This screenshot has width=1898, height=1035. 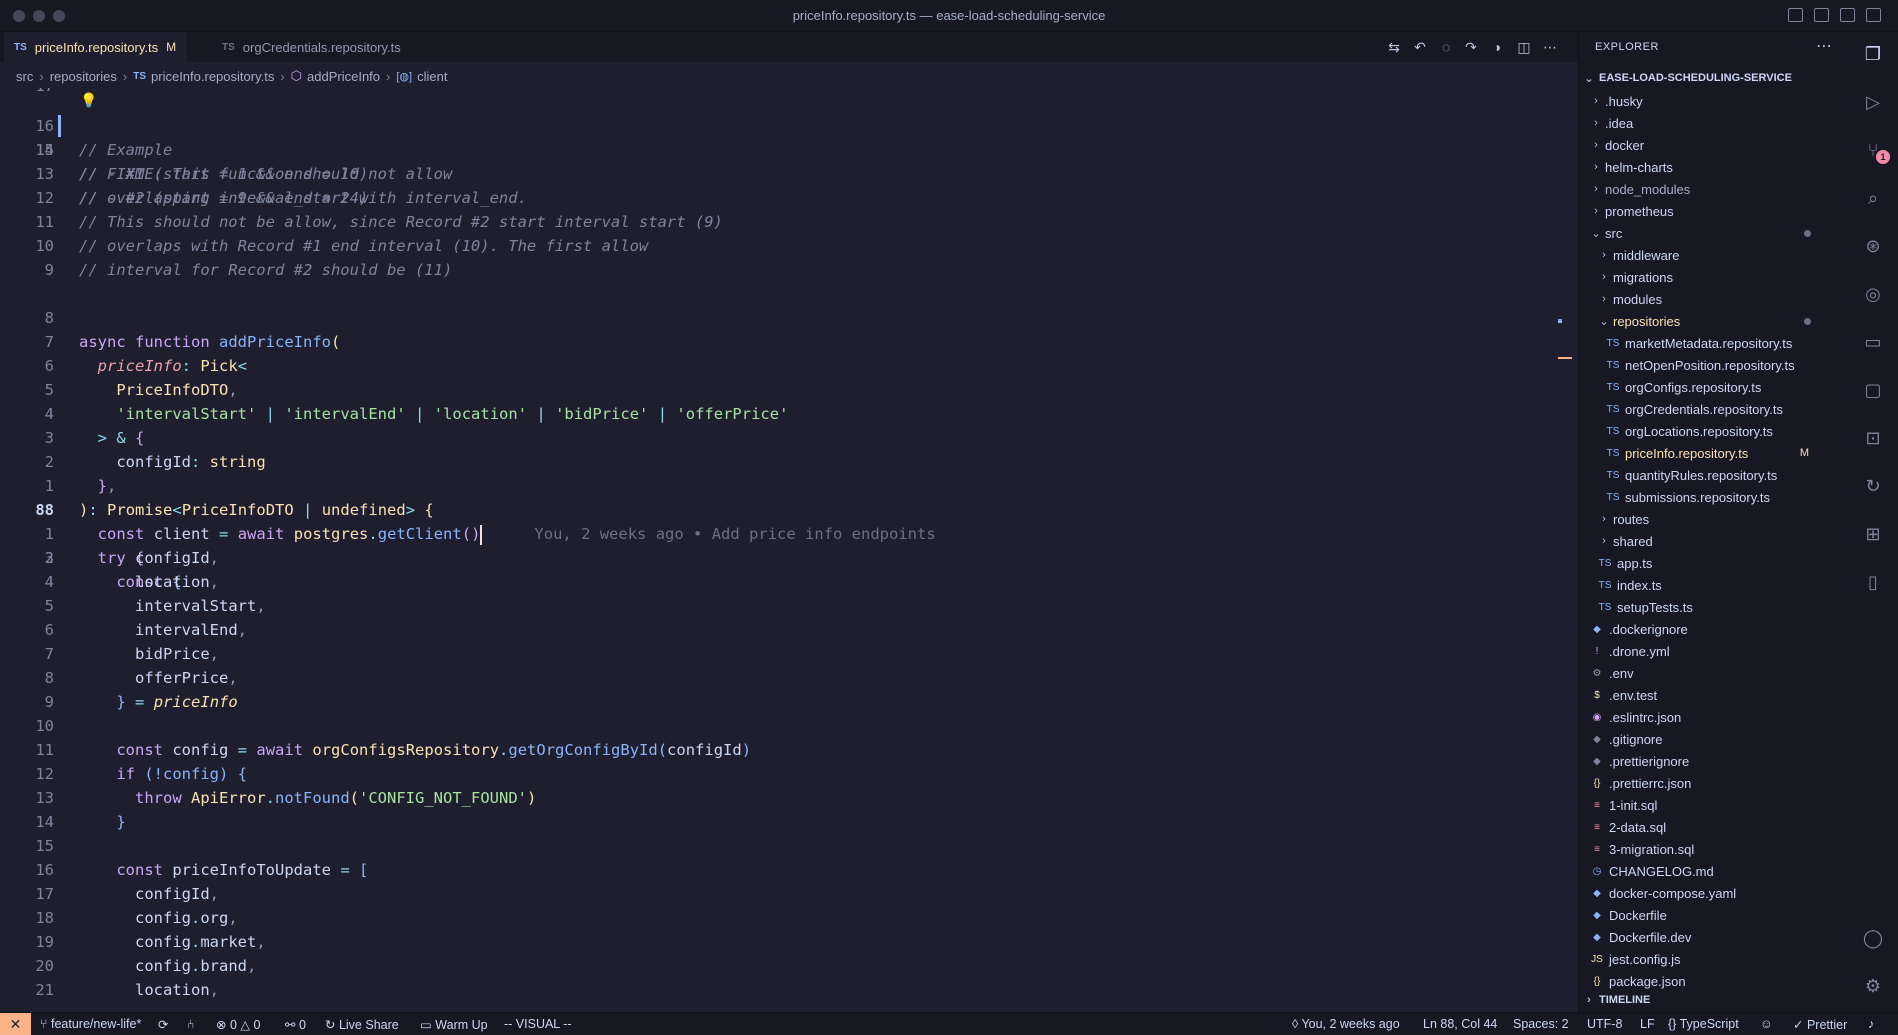 What do you see at coordinates (1714, 783) in the screenshot?
I see `explorer-item: {} .prettierrc.json` at bounding box center [1714, 783].